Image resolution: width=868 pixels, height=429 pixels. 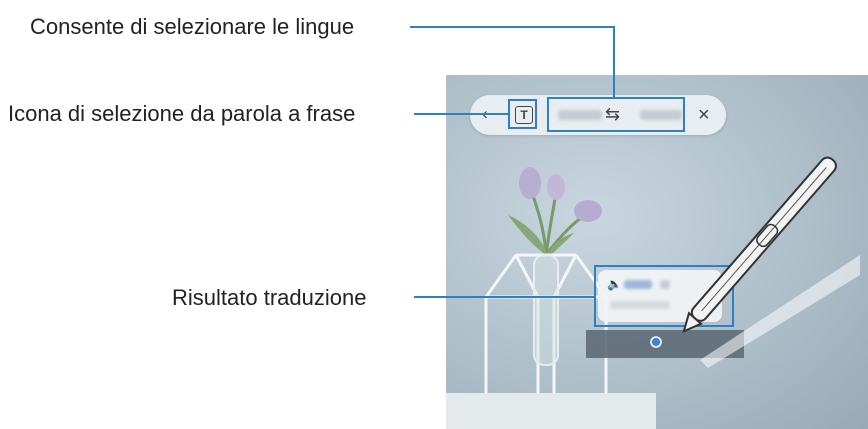 What do you see at coordinates (505, 297) in the screenshot?
I see `leader-line-result` at bounding box center [505, 297].